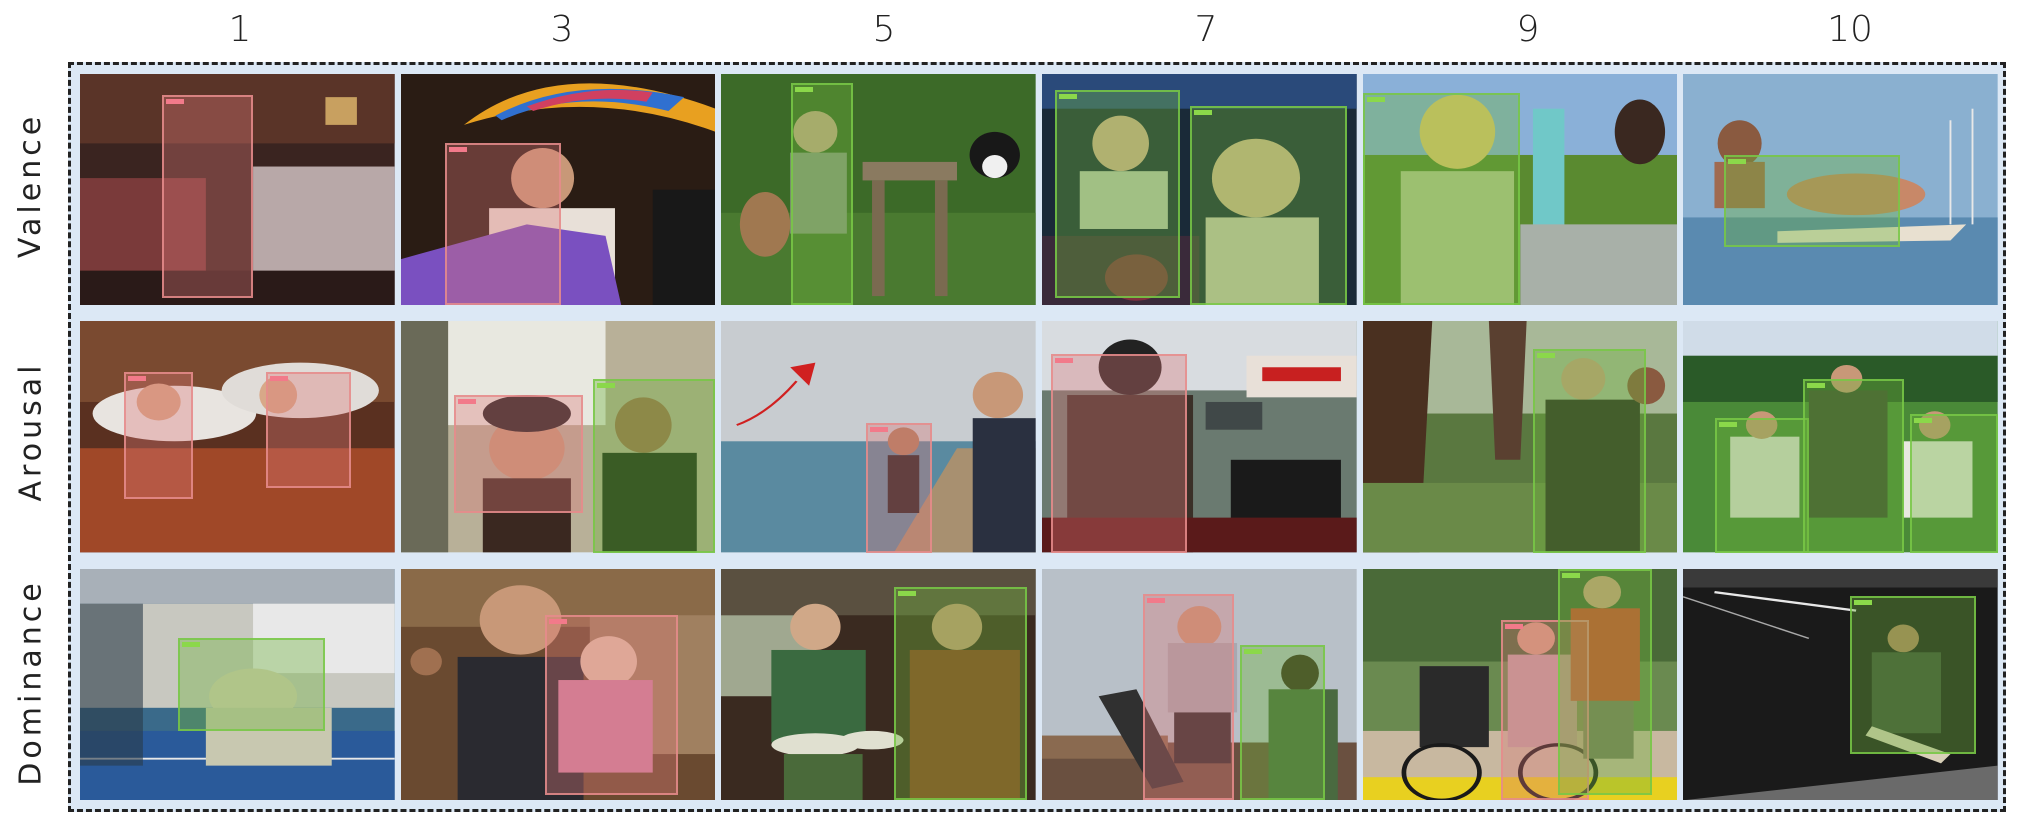  Describe the element at coordinates (1206, 29) in the screenshot. I see `column-header-7: 7` at that location.